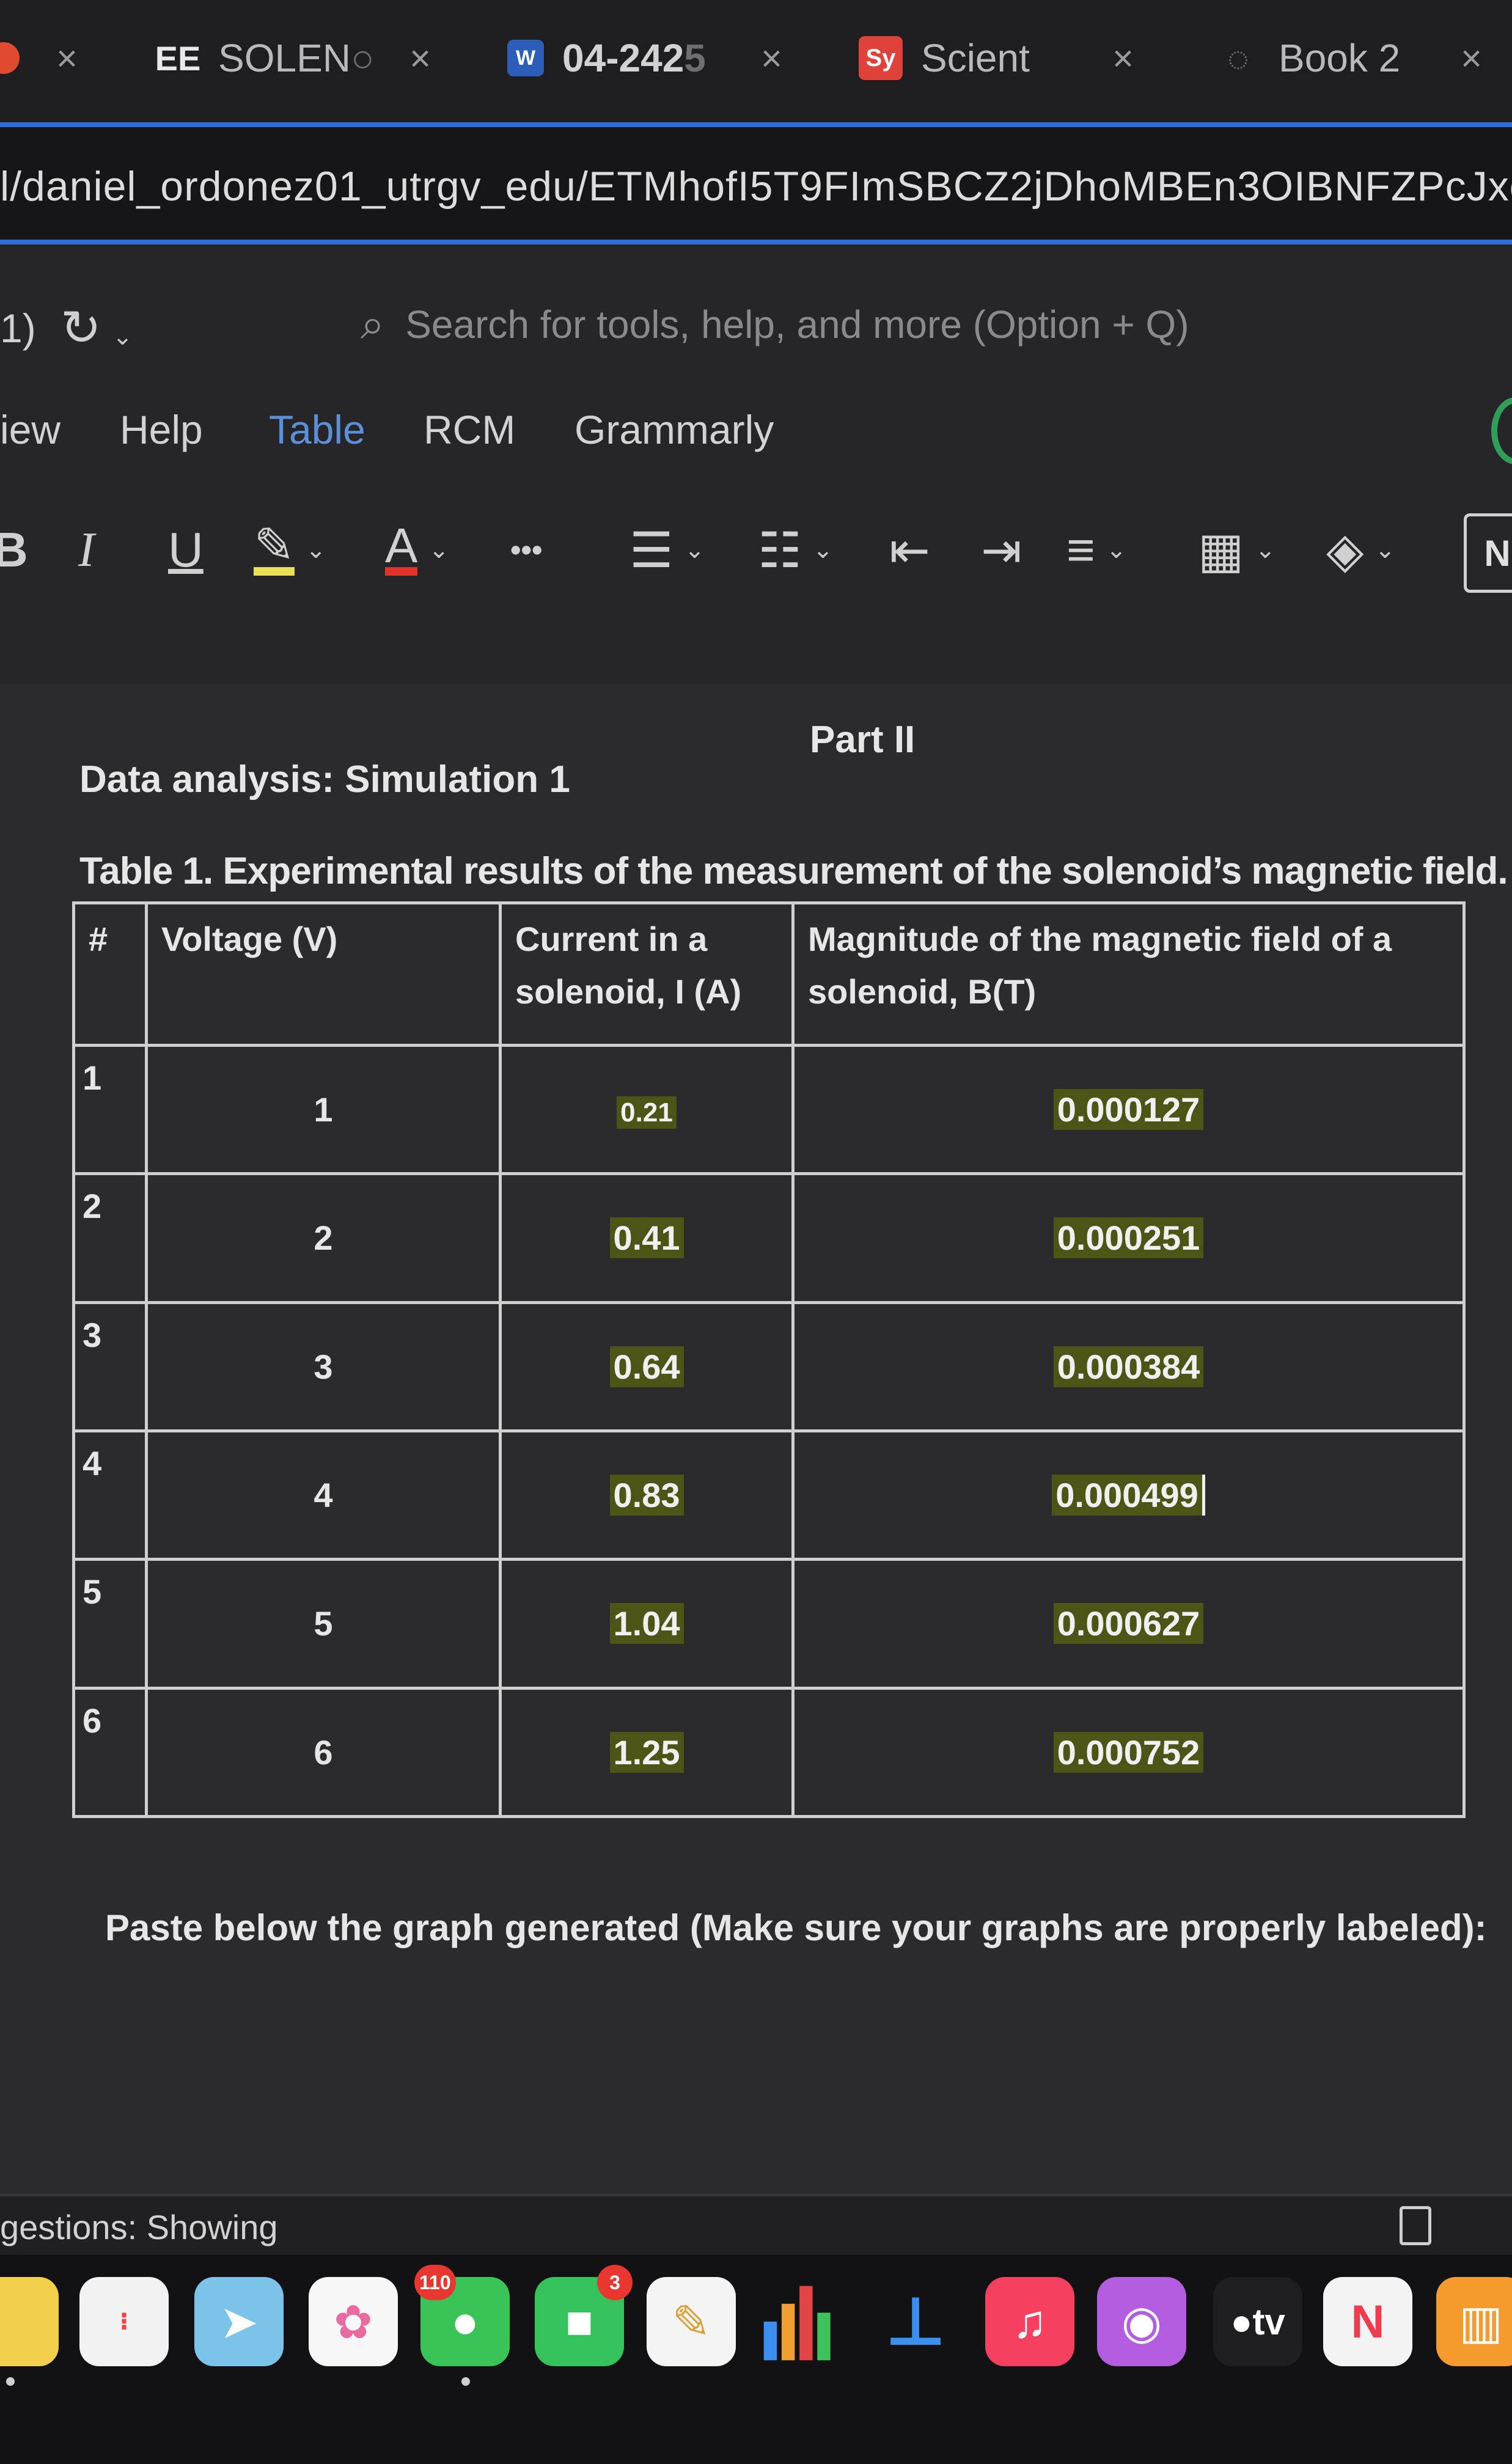 This screenshot has width=1512, height=2464. What do you see at coordinates (110, 1366) in the screenshot?
I see `row-number: 3` at bounding box center [110, 1366].